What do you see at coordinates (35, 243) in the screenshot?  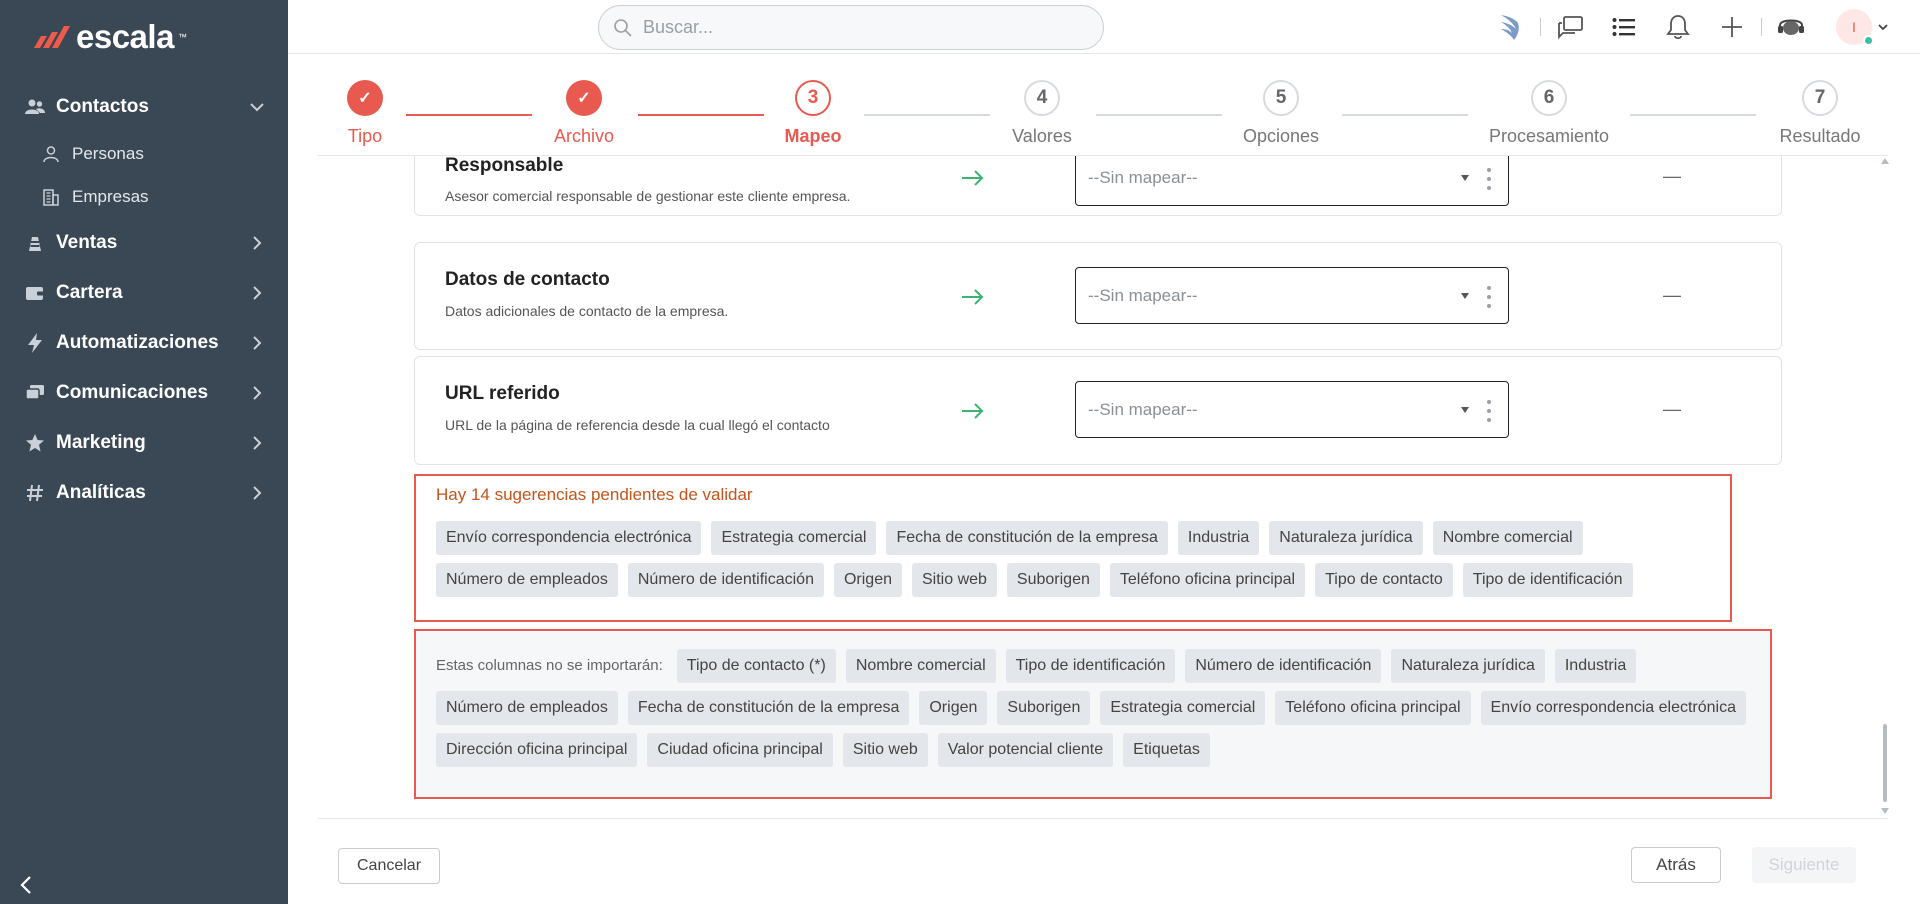 I see `ventas-icon` at bounding box center [35, 243].